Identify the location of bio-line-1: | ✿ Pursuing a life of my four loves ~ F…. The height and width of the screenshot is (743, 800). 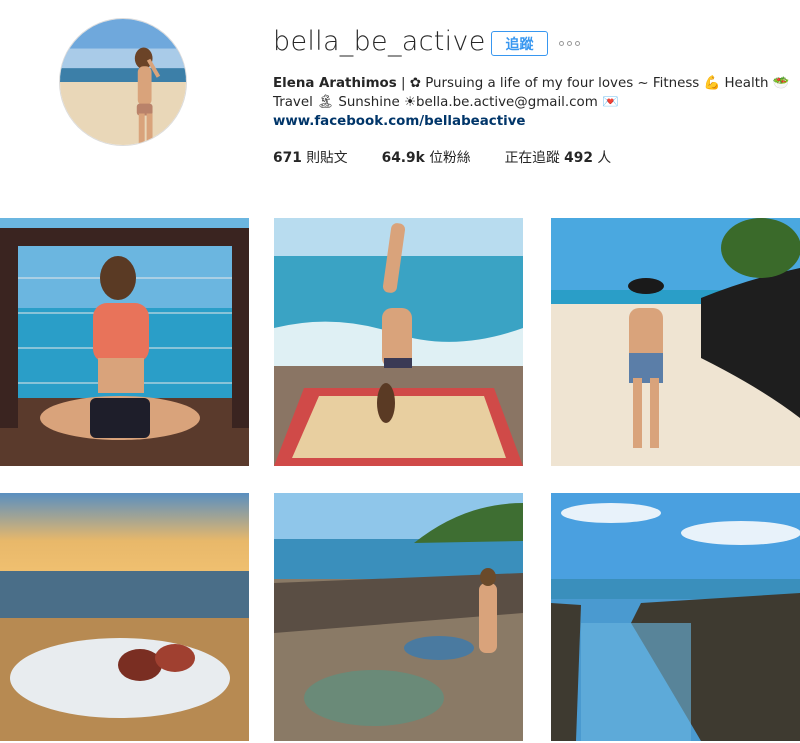
(595, 83).